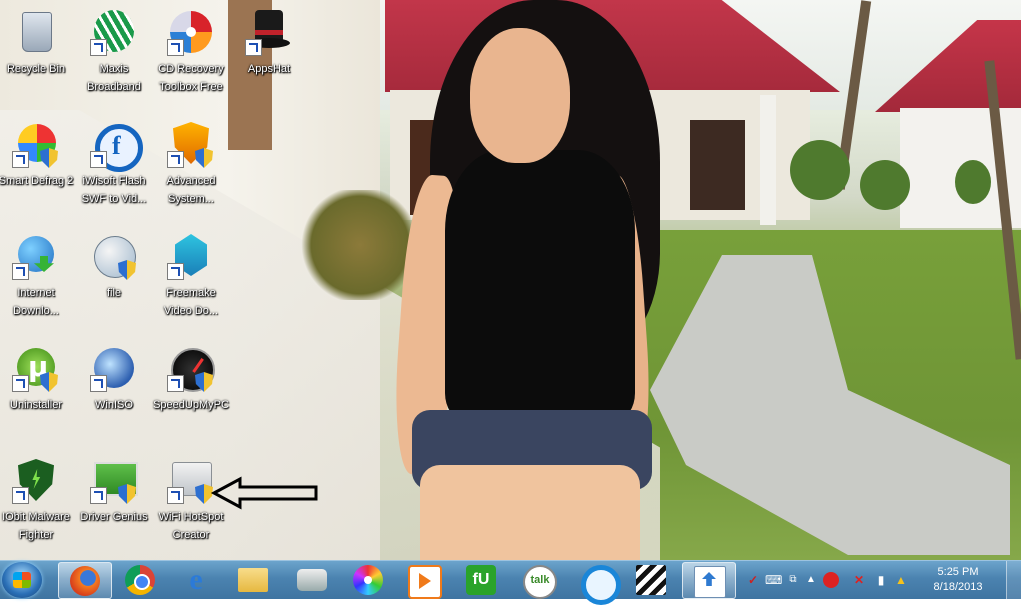 This screenshot has height=605, width=1021. What do you see at coordinates (114, 517) in the screenshot?
I see `desktop-icon-label: Driver Genius` at bounding box center [114, 517].